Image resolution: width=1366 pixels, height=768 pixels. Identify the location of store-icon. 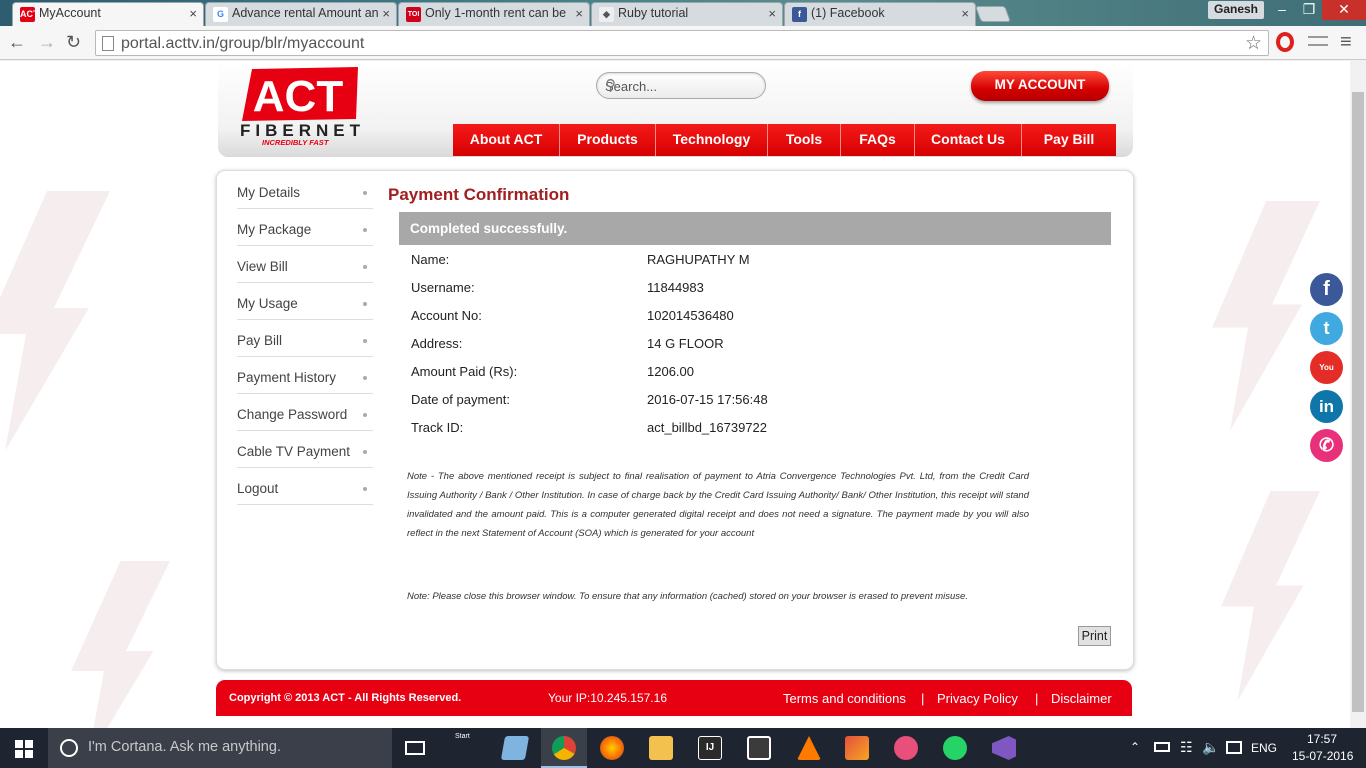
(759, 748).